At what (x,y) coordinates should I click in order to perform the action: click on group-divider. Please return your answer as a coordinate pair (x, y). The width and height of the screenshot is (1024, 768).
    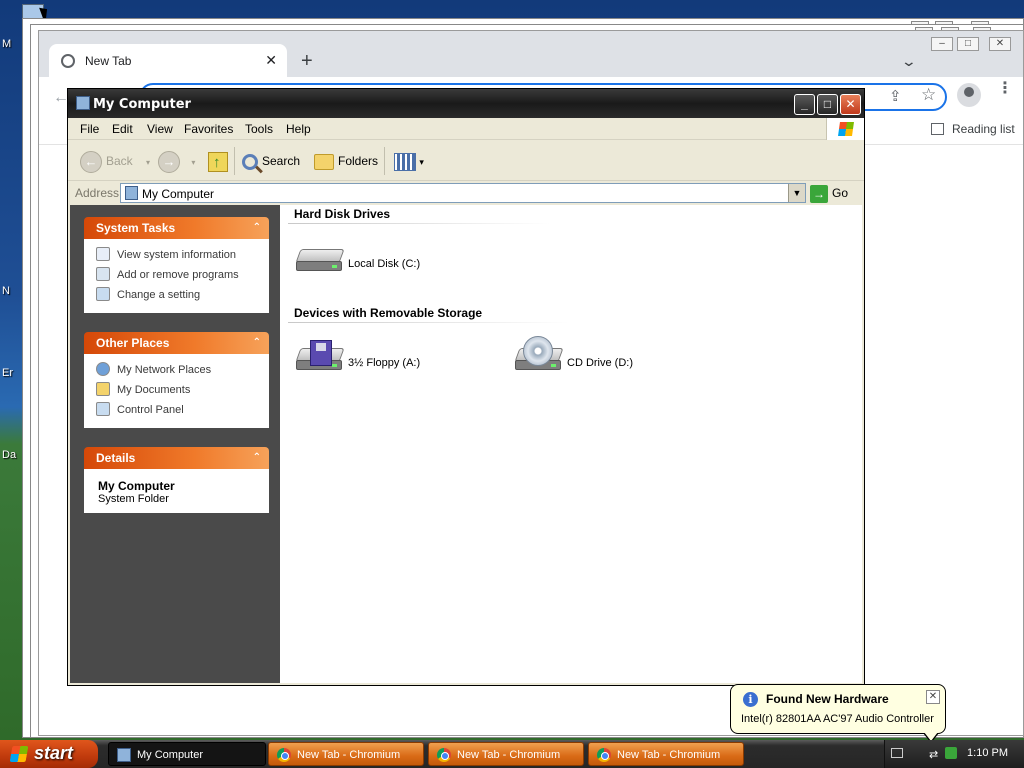
    Looking at the image, I should click on (429, 322).